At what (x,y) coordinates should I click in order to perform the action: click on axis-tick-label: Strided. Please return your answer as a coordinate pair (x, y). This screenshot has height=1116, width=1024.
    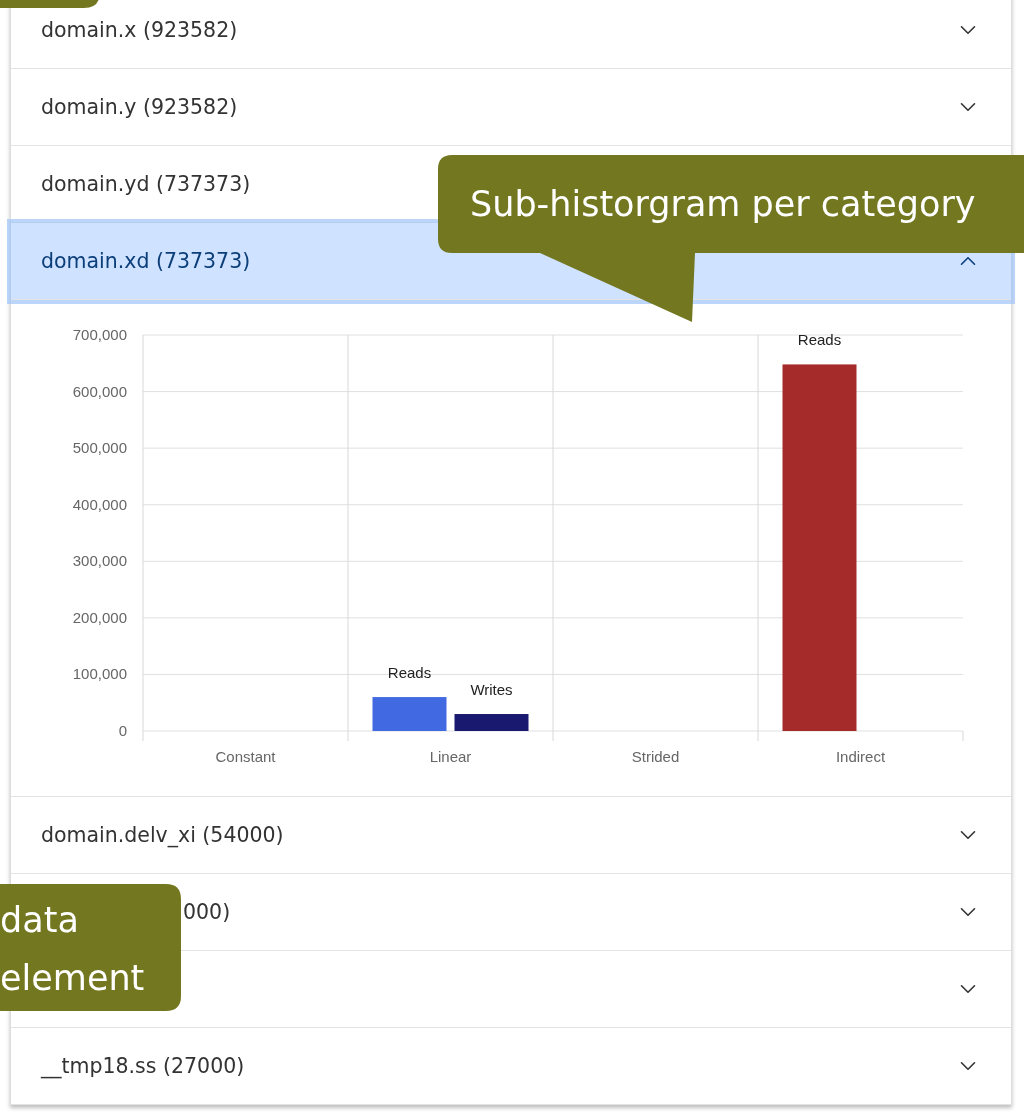
    Looking at the image, I should click on (655, 756).